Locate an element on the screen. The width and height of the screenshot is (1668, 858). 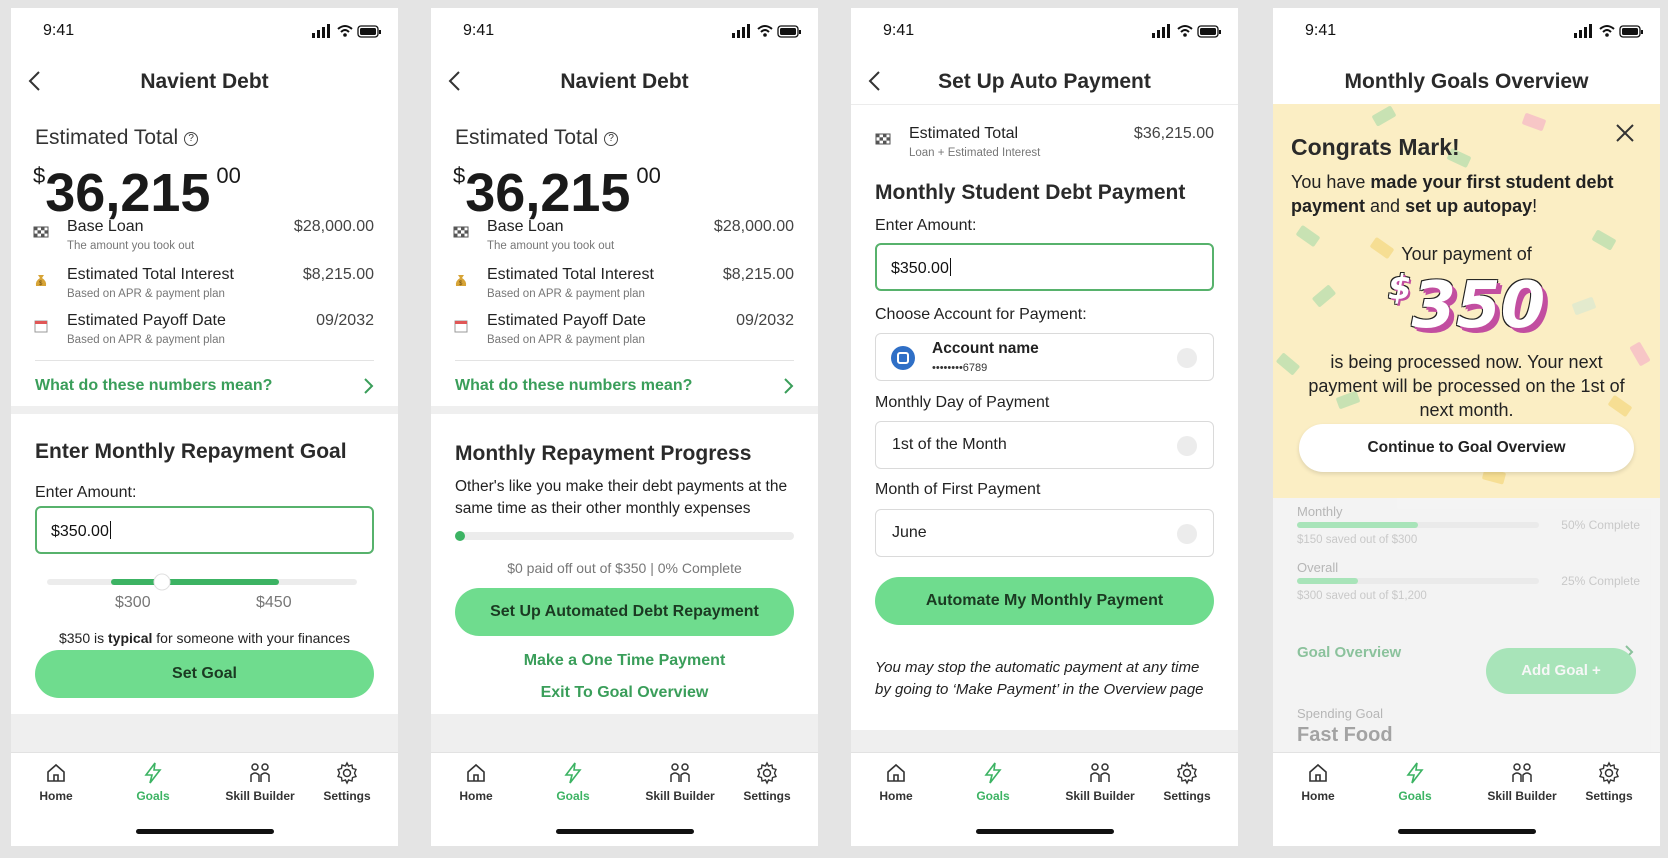
add-goal-button: Add Goal + is located at coordinates (1561, 671).